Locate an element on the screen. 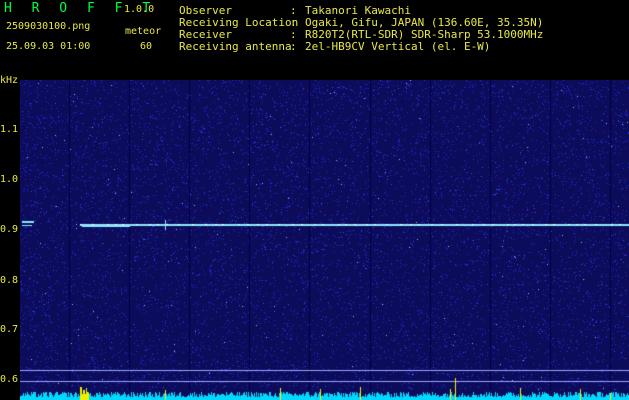 Image resolution: width=629 pixels, height=400 pixels. y-axis-unit: kHz is located at coordinates (9, 80).